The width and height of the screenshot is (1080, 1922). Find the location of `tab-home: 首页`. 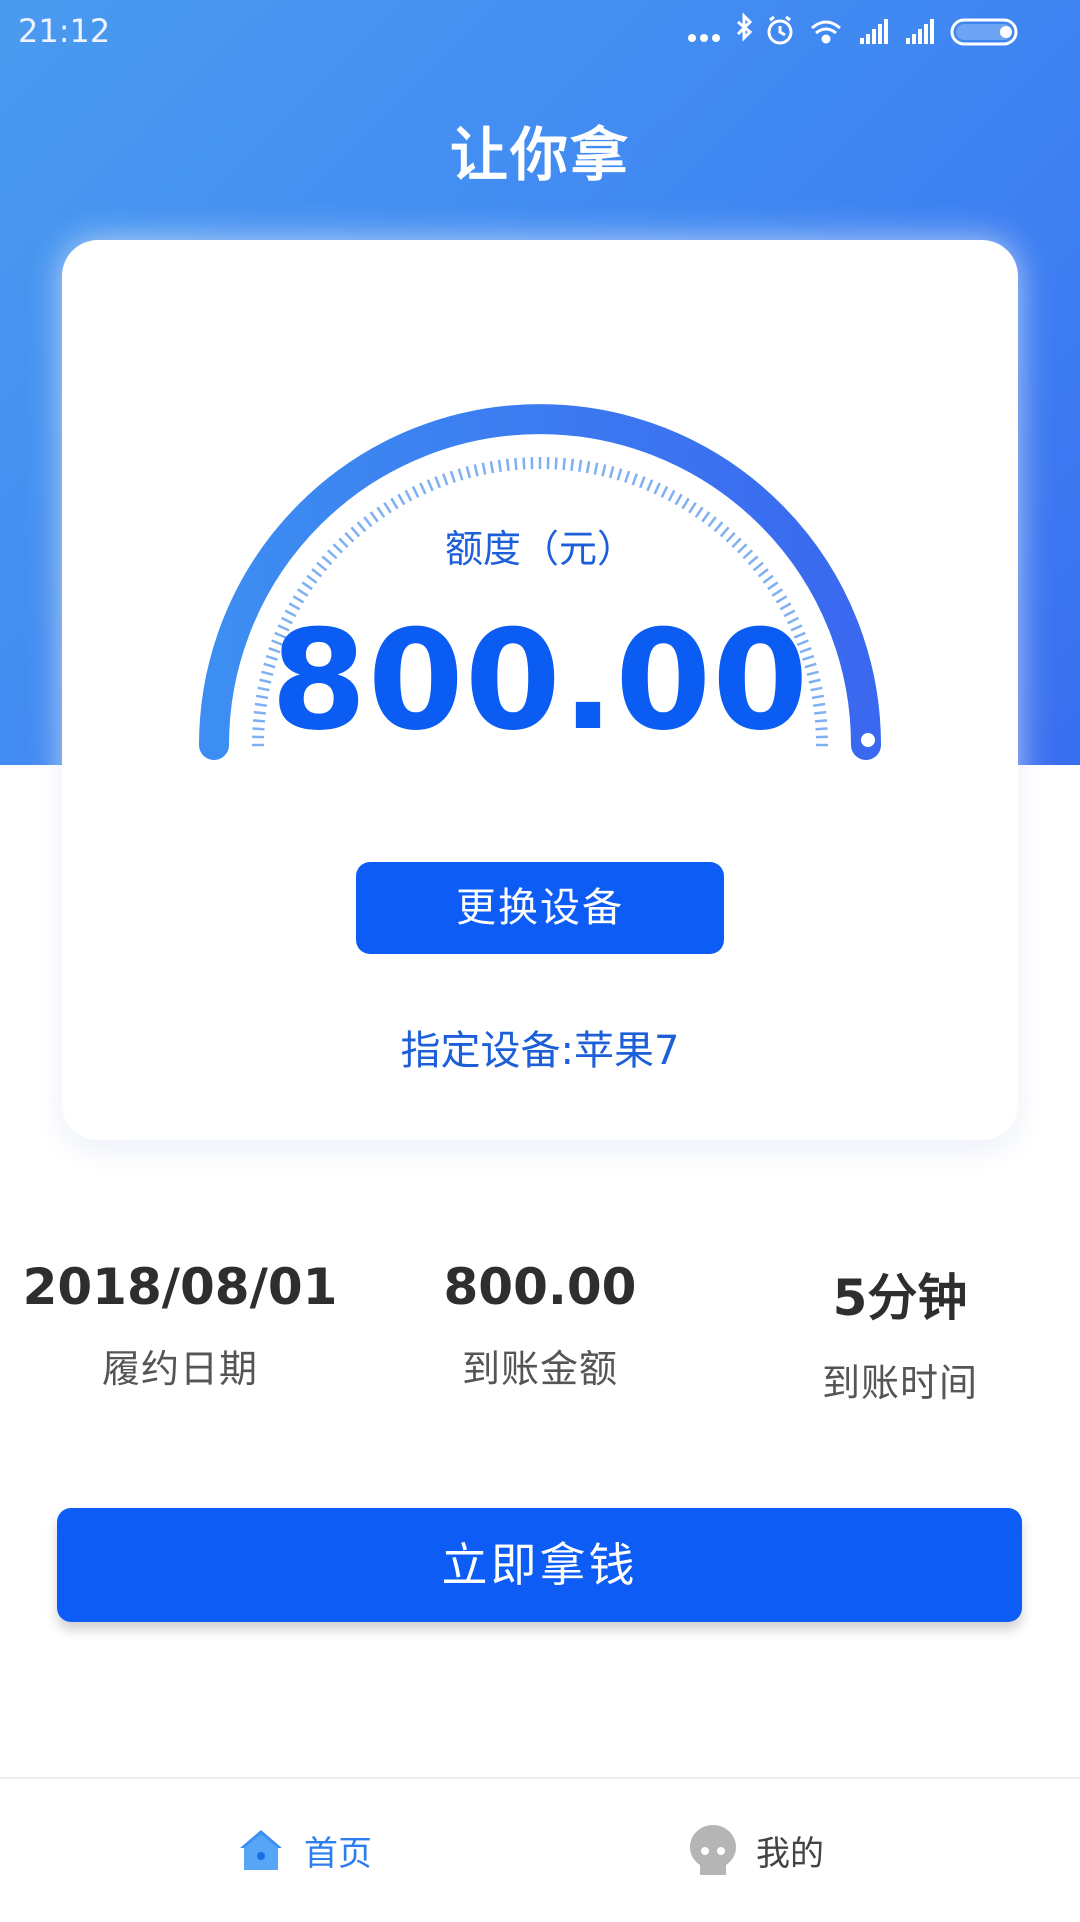

tab-home: 首页 is located at coordinates (304, 1850).